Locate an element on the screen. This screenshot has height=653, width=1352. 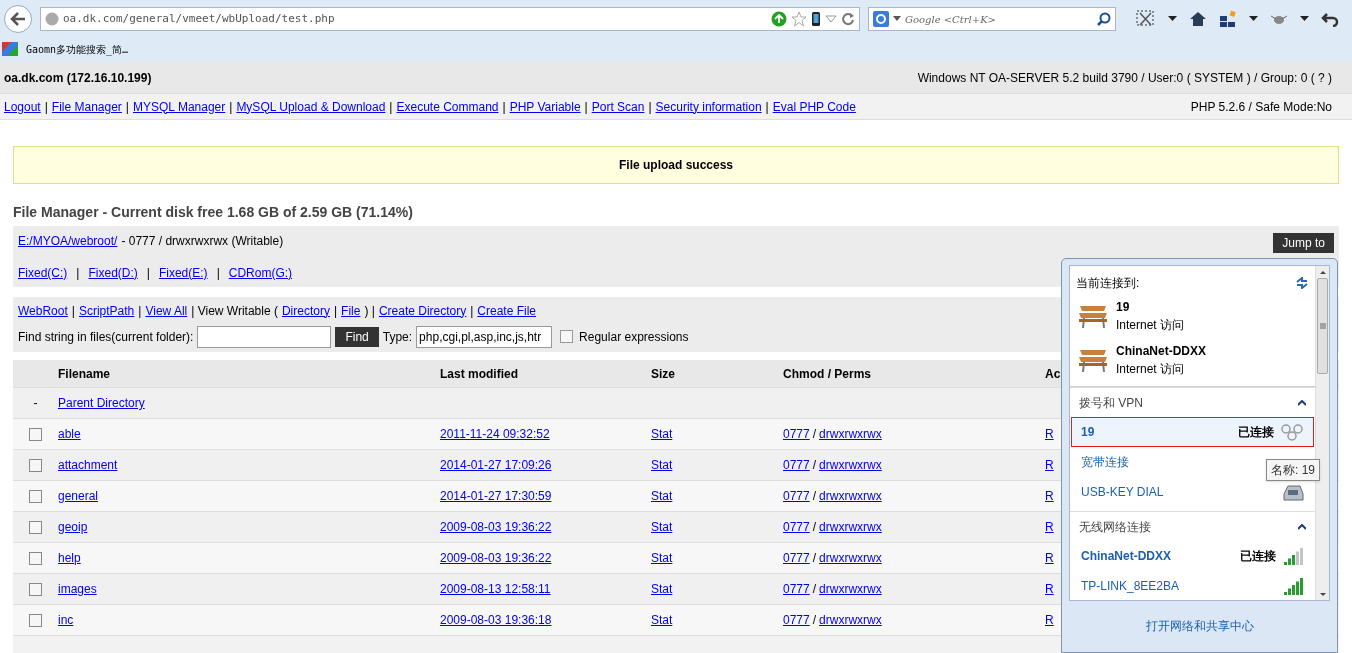
up-arrow-icon is located at coordinates (779, 19).